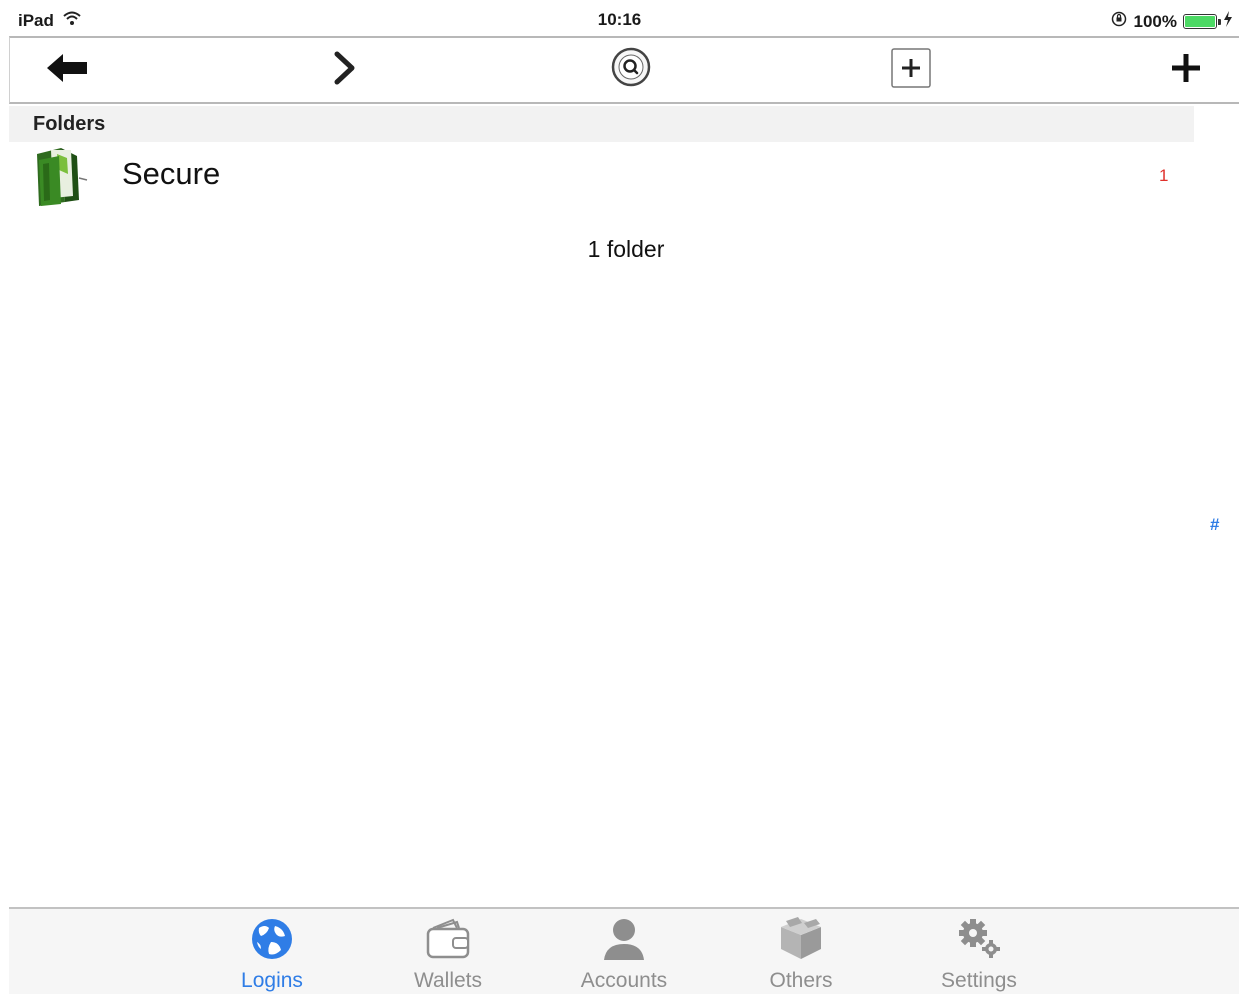 This screenshot has height=995, width=1239. Describe the element at coordinates (63, 176) in the screenshot. I see `green-folder-icon` at that location.